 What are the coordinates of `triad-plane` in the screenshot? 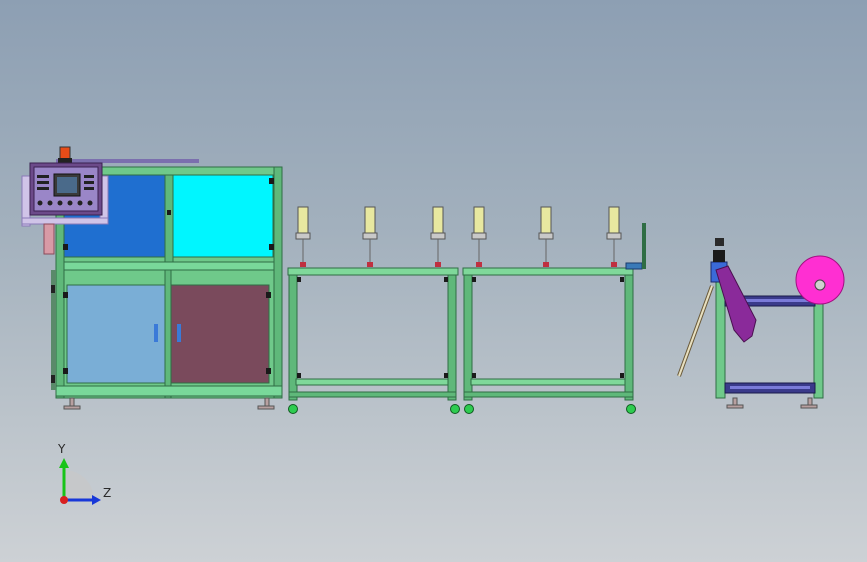 It's located at (79, 485).